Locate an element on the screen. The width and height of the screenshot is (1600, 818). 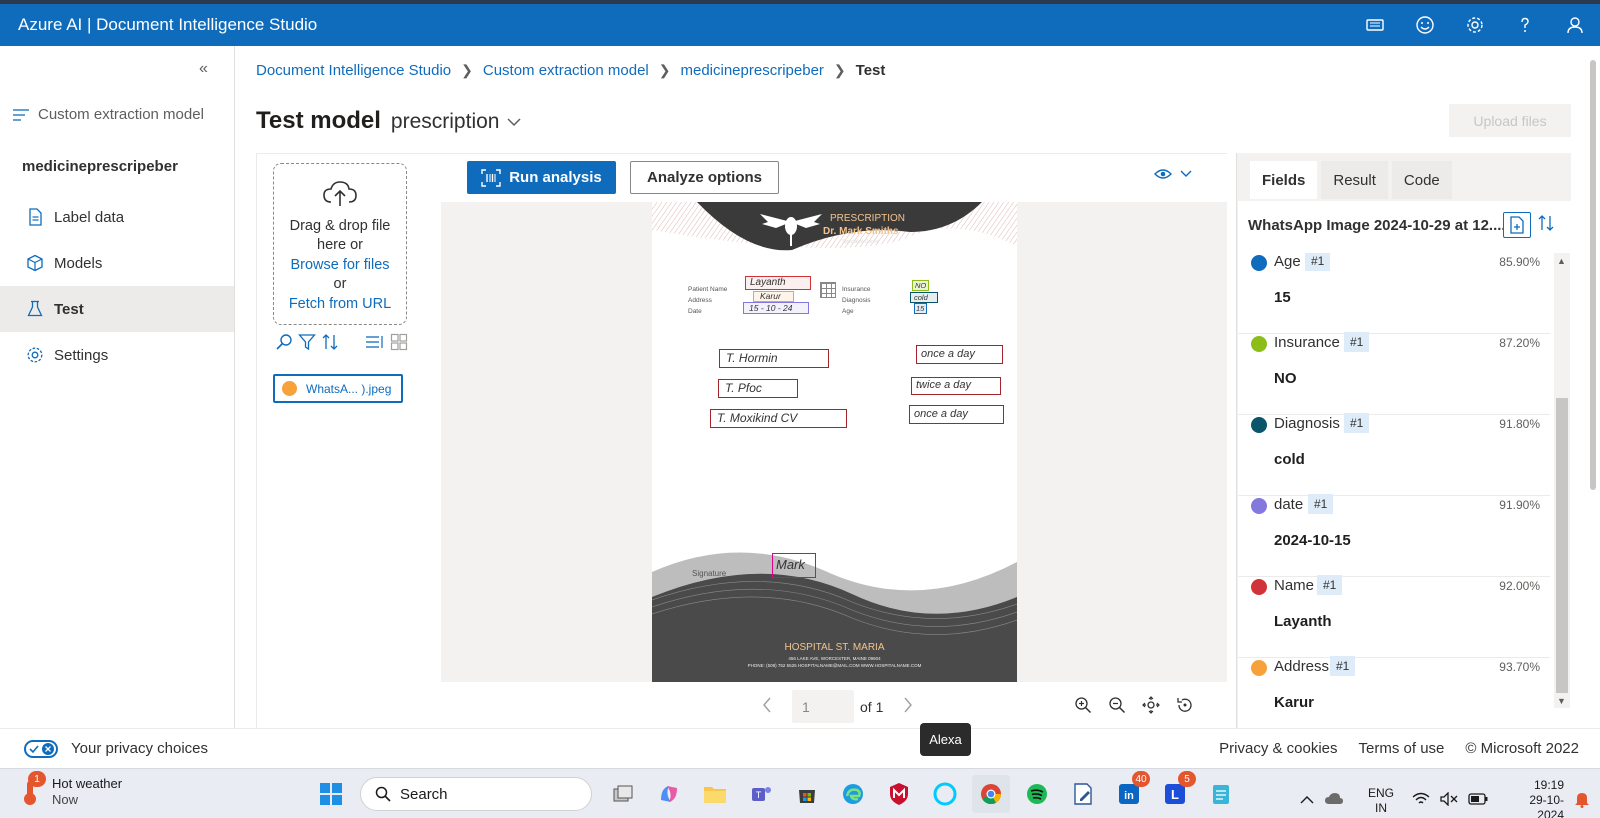
l-app-icon: L5 is located at coordinates (1176, 792).